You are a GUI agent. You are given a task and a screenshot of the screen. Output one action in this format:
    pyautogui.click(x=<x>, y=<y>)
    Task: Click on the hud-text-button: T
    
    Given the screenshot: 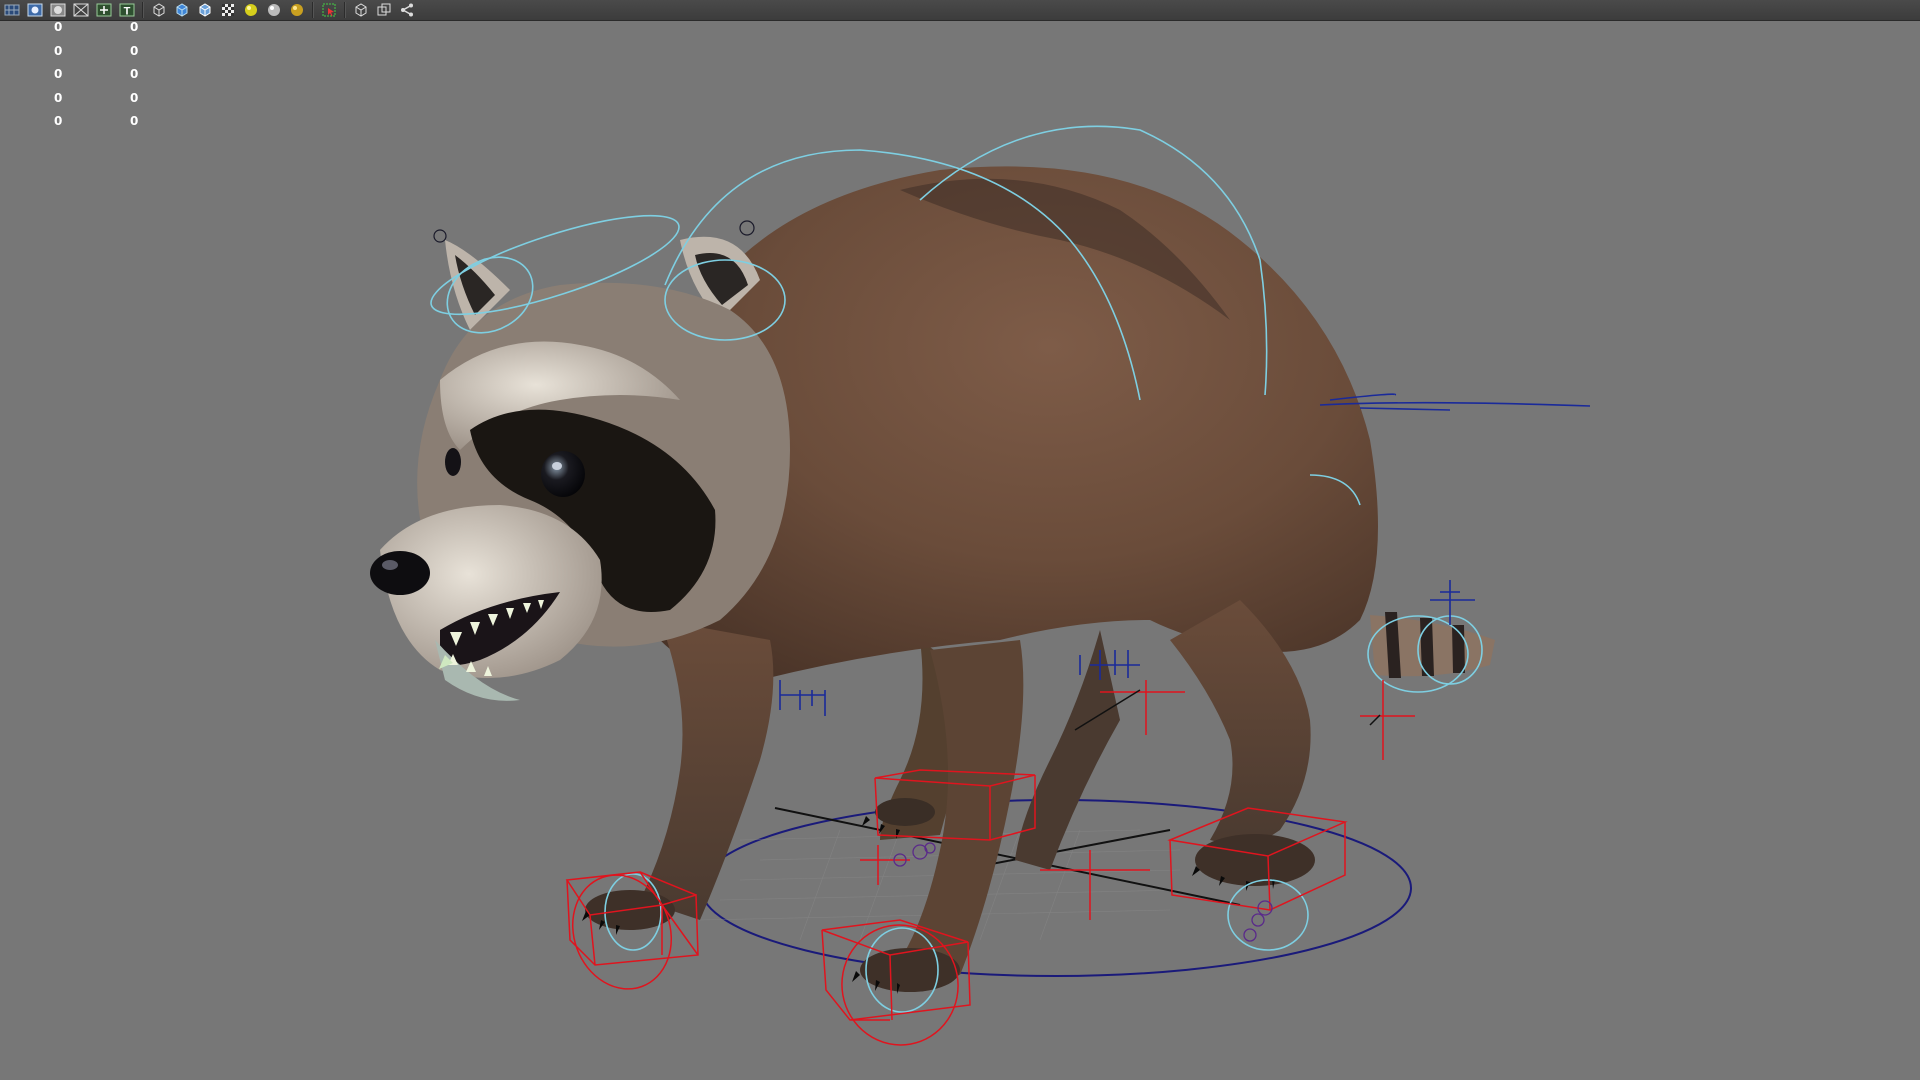 What is the action you would take?
    pyautogui.click(x=126, y=10)
    